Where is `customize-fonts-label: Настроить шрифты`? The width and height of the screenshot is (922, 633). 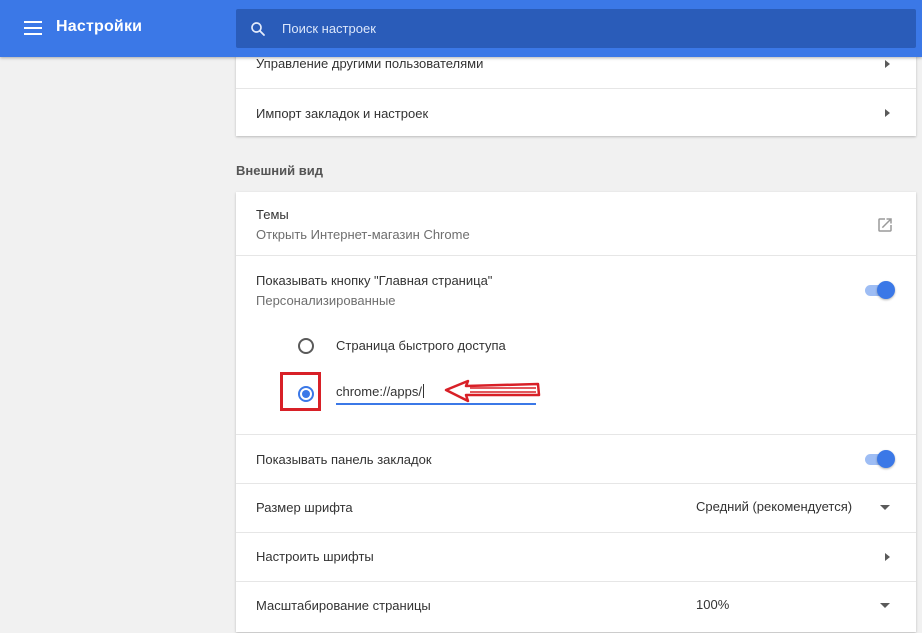 customize-fonts-label: Настроить шрифты is located at coordinates (315, 556).